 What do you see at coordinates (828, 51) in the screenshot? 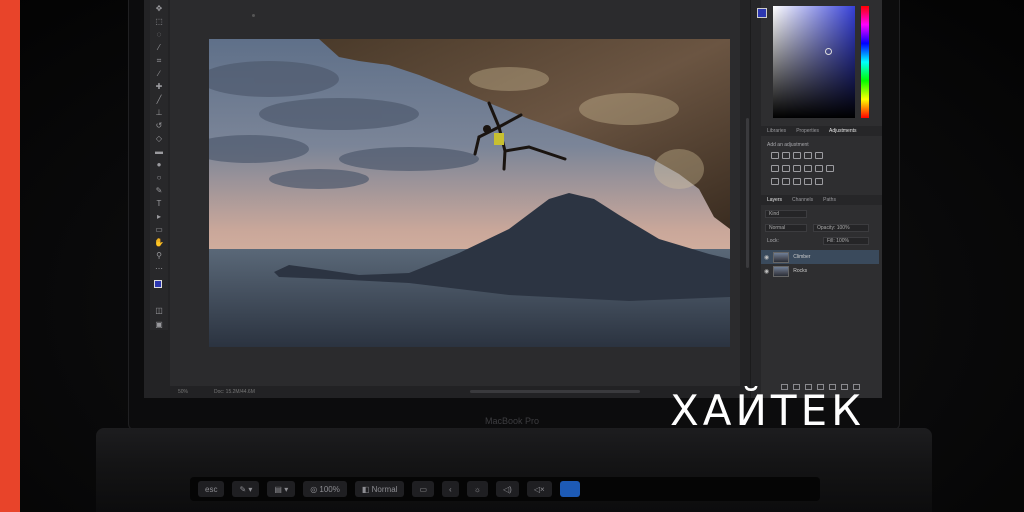
I see `color-picker-ring` at bounding box center [828, 51].